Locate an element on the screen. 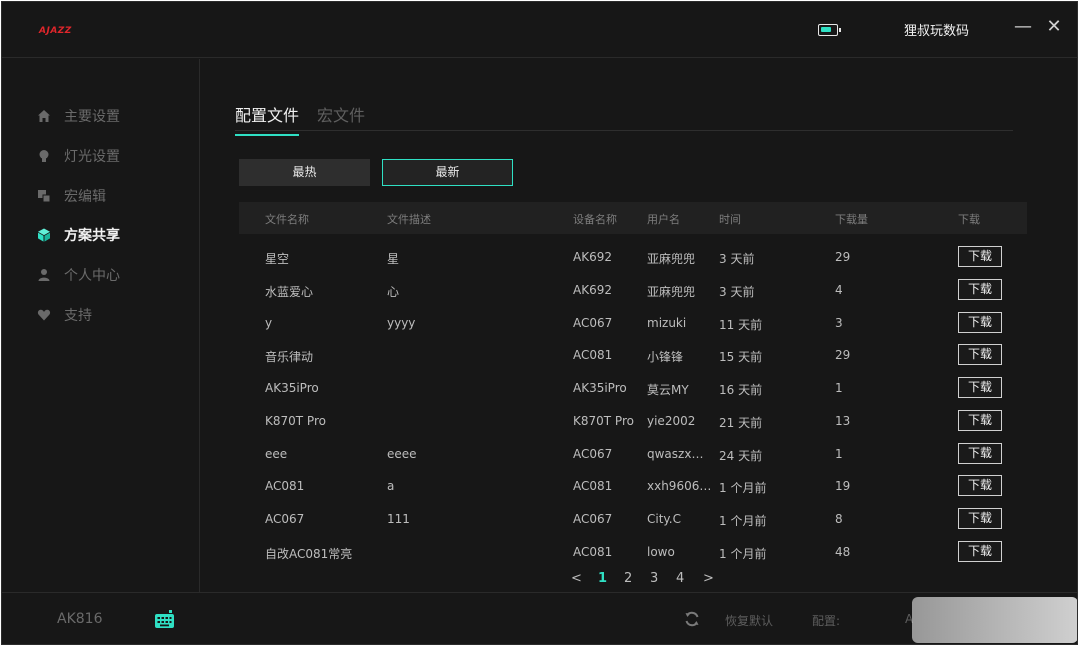  footer-bar: AK816 恢复默认 配置: A is located at coordinates (539, 618).